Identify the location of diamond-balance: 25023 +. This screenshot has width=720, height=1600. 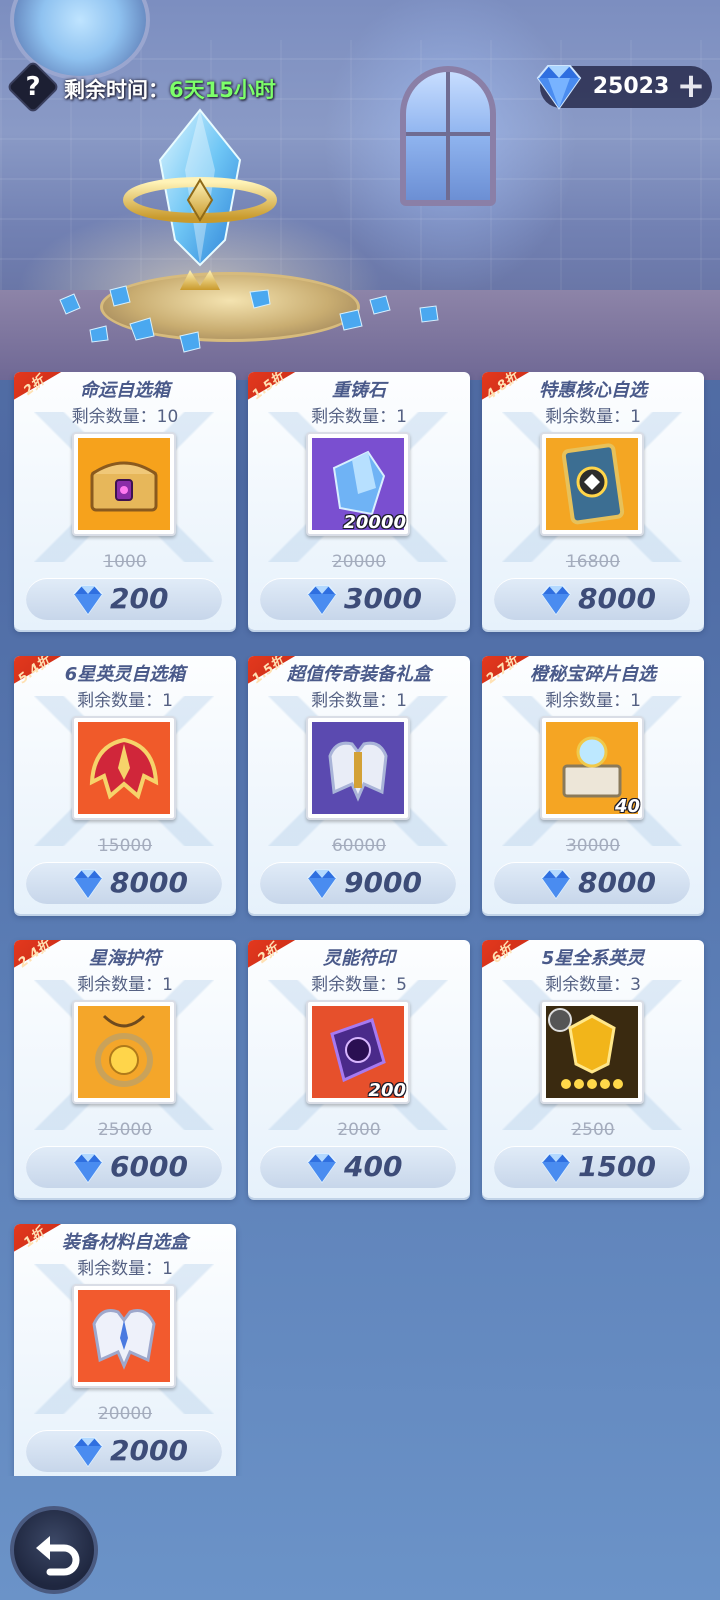
(624, 87).